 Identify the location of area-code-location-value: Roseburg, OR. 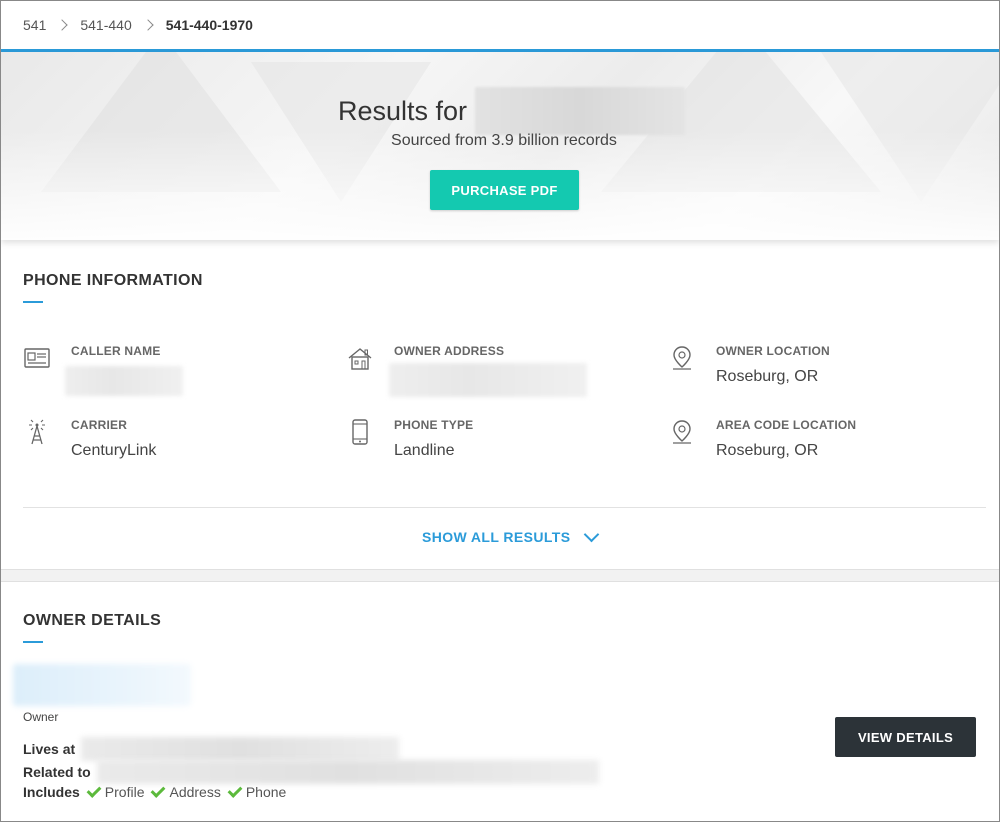
(767, 450).